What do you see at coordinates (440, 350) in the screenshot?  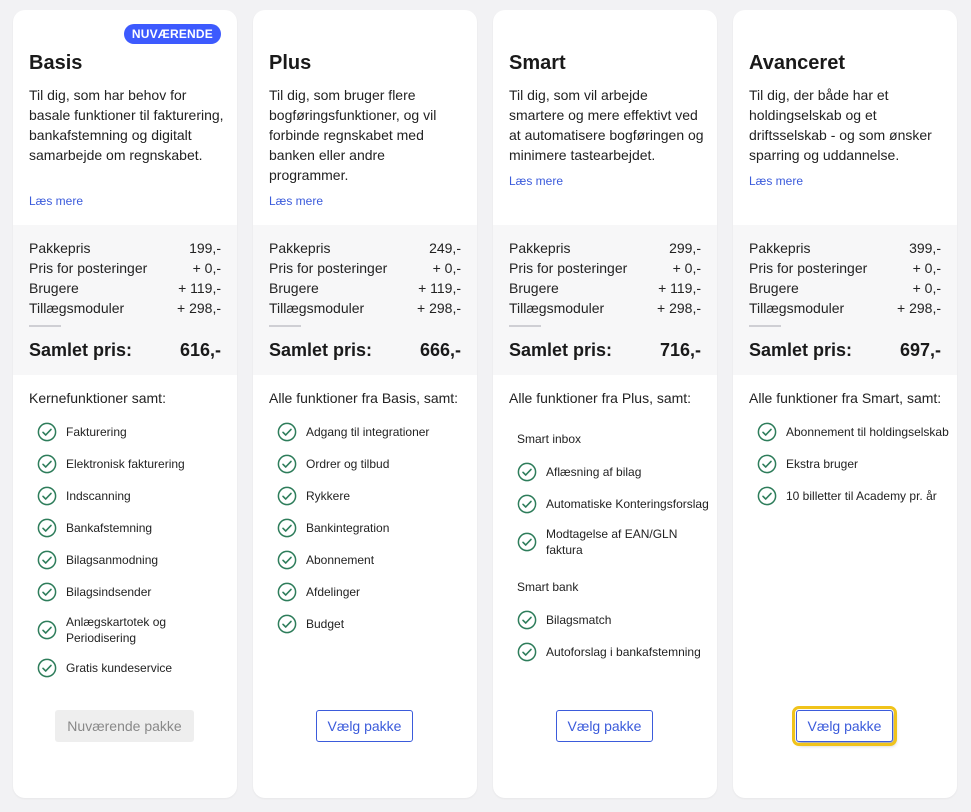 I see `total-price: 666,-` at bounding box center [440, 350].